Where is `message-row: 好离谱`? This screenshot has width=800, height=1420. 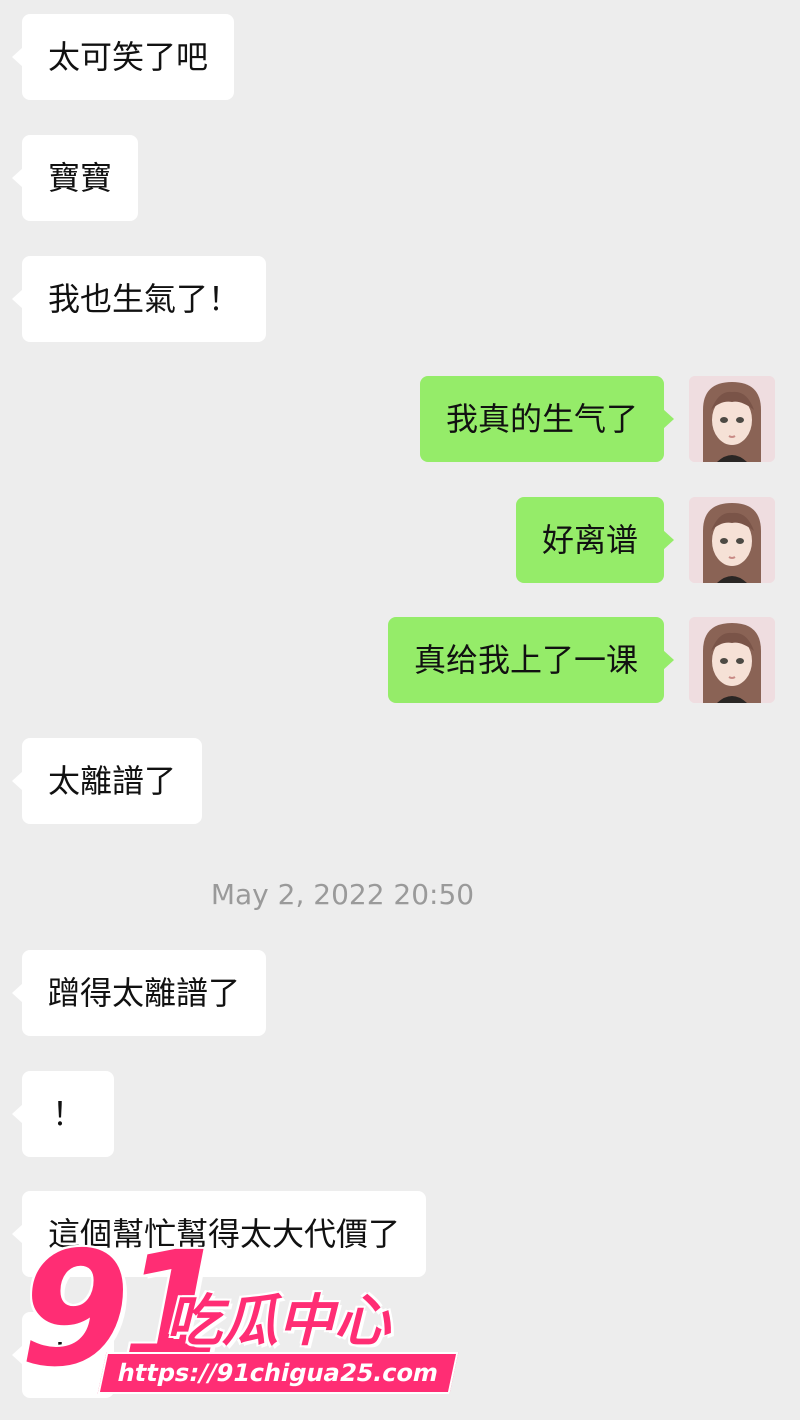
message-row: 好离谱 is located at coordinates (400, 540).